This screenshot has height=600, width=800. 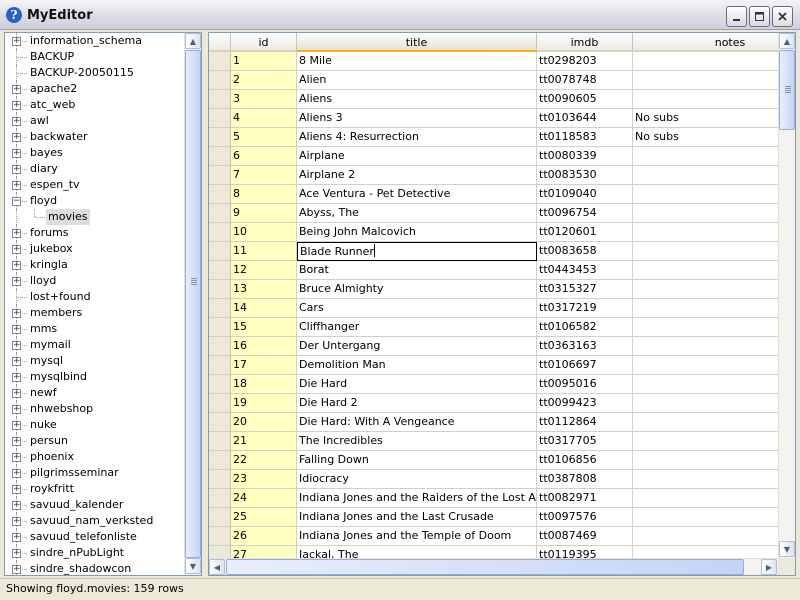 What do you see at coordinates (786, 295) in the screenshot?
I see `grid-vertical-scrollbar: ▲ ▼` at bounding box center [786, 295].